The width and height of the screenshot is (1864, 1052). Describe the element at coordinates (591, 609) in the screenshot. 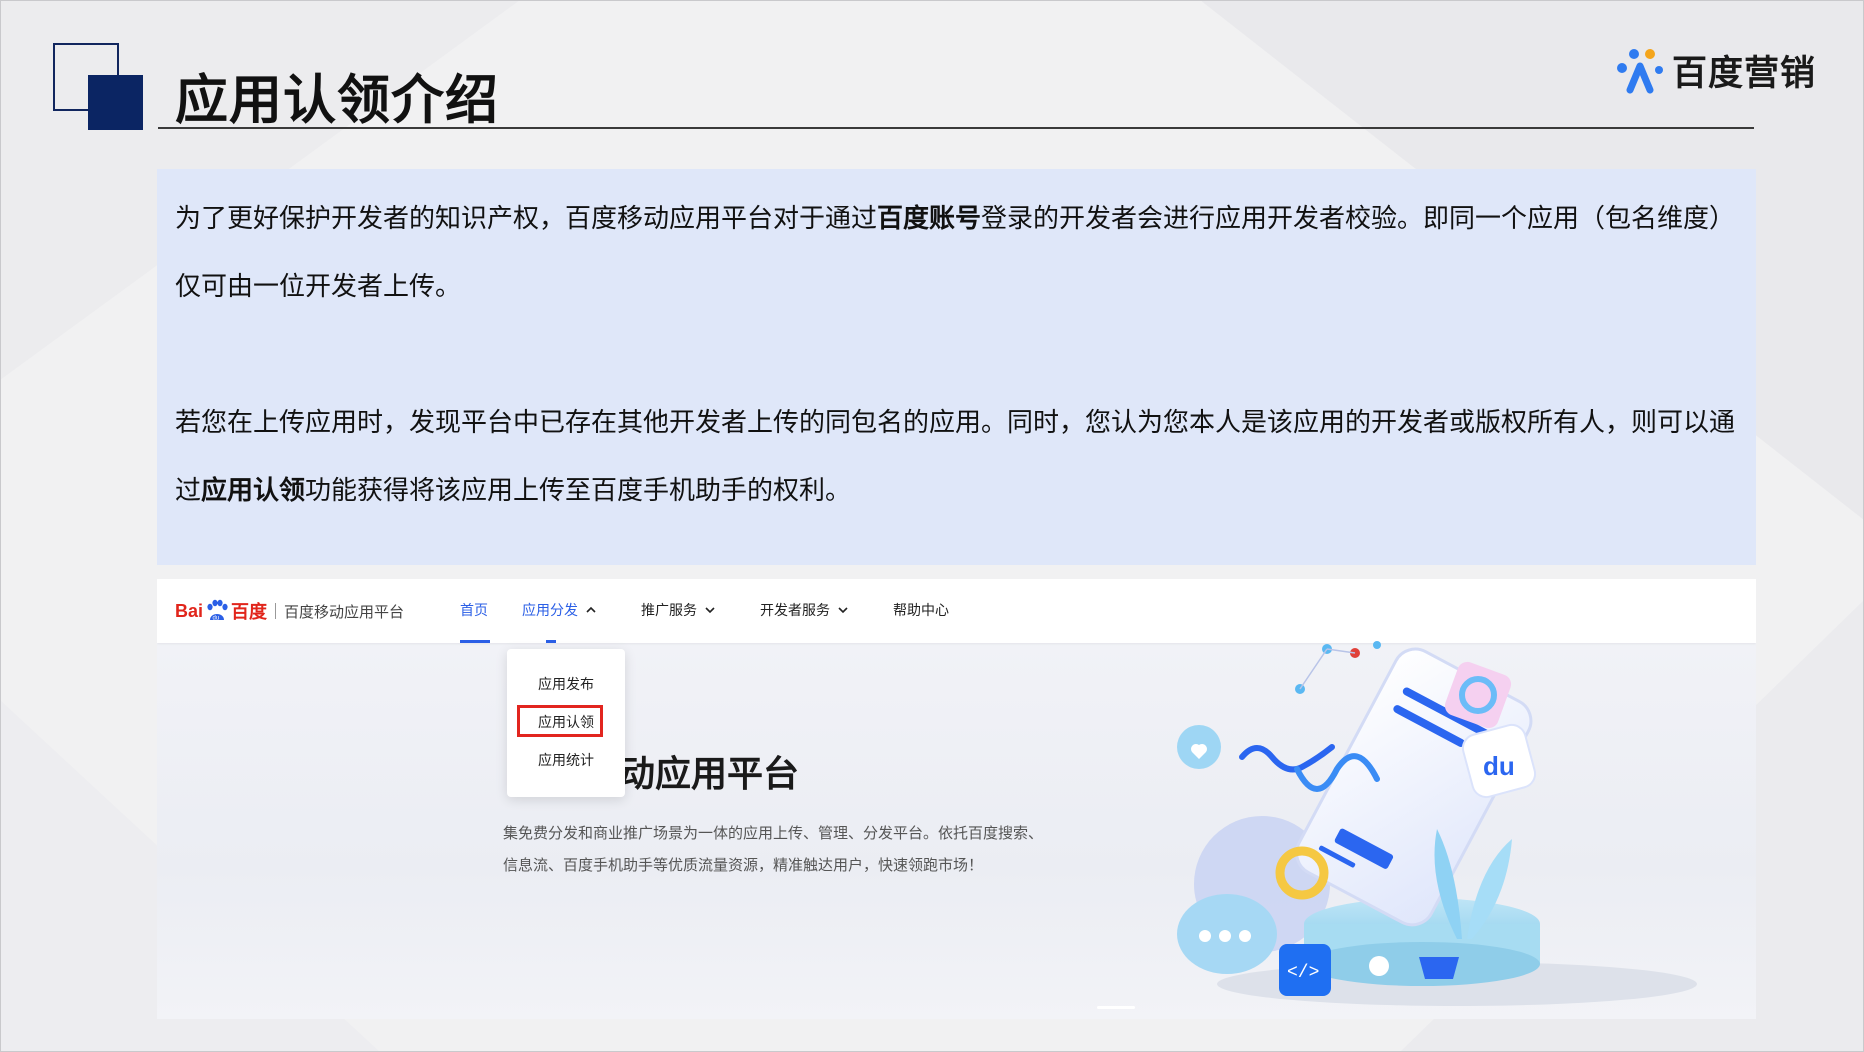

I see `chevron-up-icon` at that location.